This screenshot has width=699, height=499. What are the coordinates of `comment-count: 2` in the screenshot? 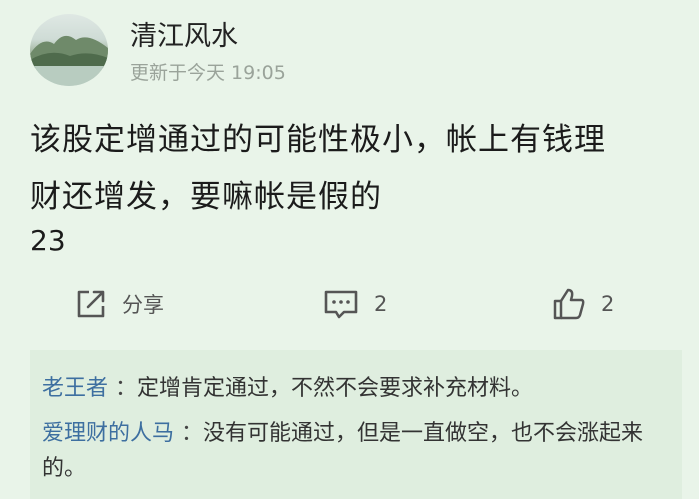 It's located at (381, 304).